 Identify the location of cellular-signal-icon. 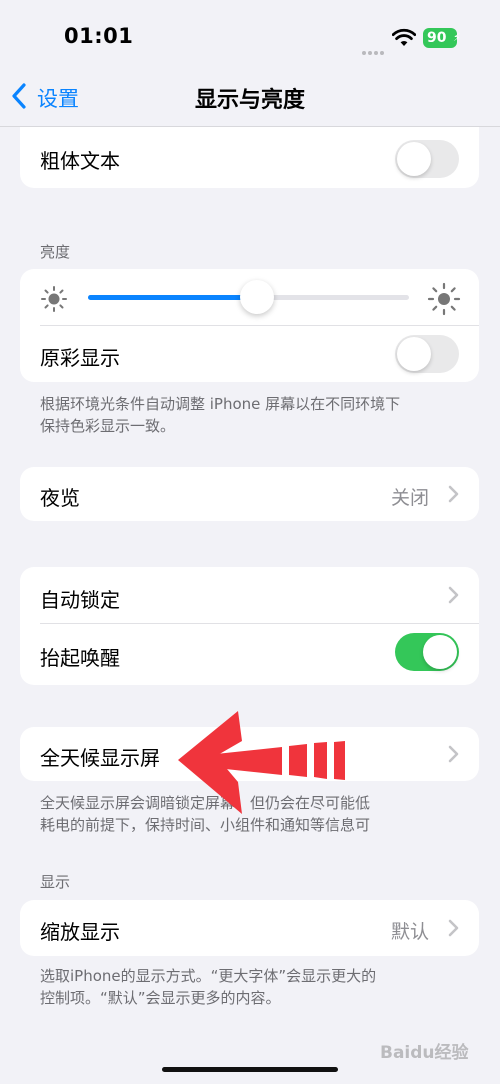
(375, 47).